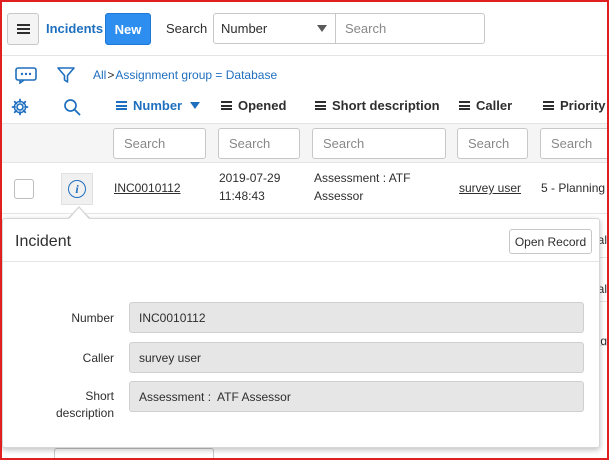 The width and height of the screenshot is (609, 460). I want to click on cell-opened: 2019-07-29 11:48:43, so click(249, 187).